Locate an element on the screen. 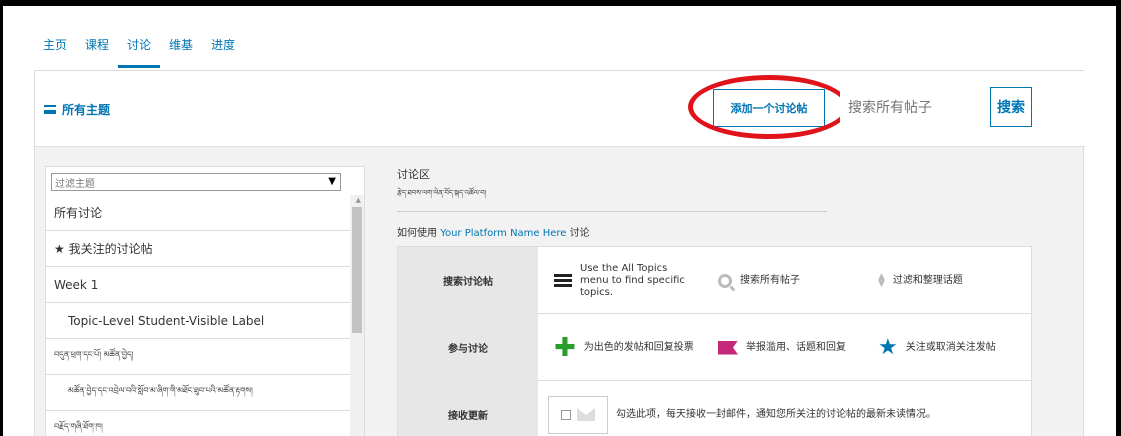 The image size is (1121, 436). help-cell: 举报滥用、话题和回复 is located at coordinates (798, 347).